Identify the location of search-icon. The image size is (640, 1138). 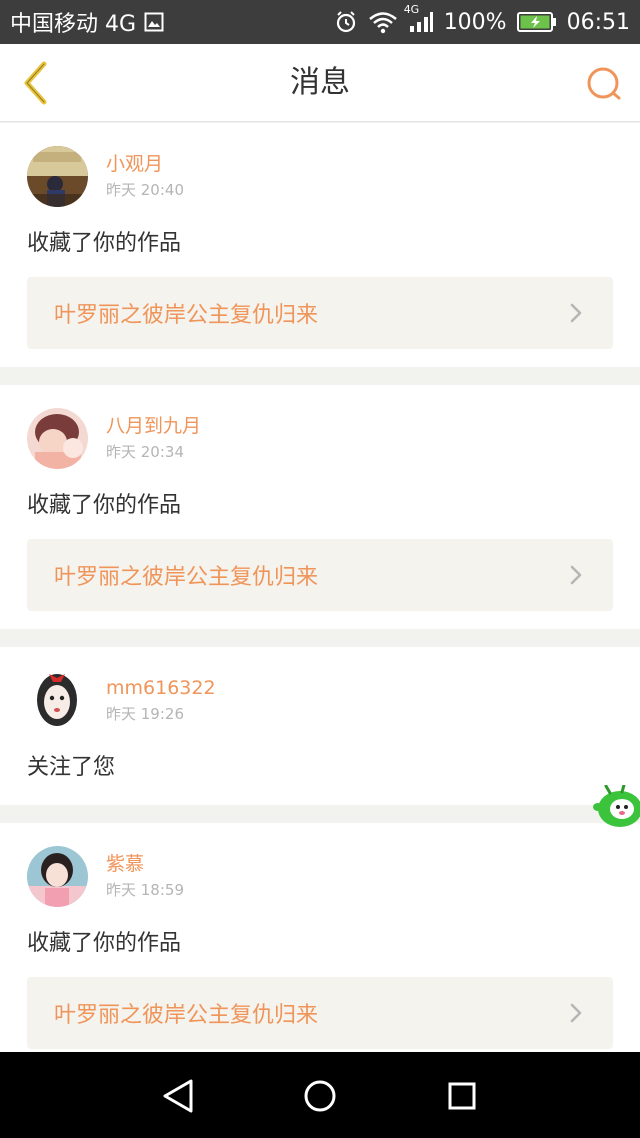
(604, 83).